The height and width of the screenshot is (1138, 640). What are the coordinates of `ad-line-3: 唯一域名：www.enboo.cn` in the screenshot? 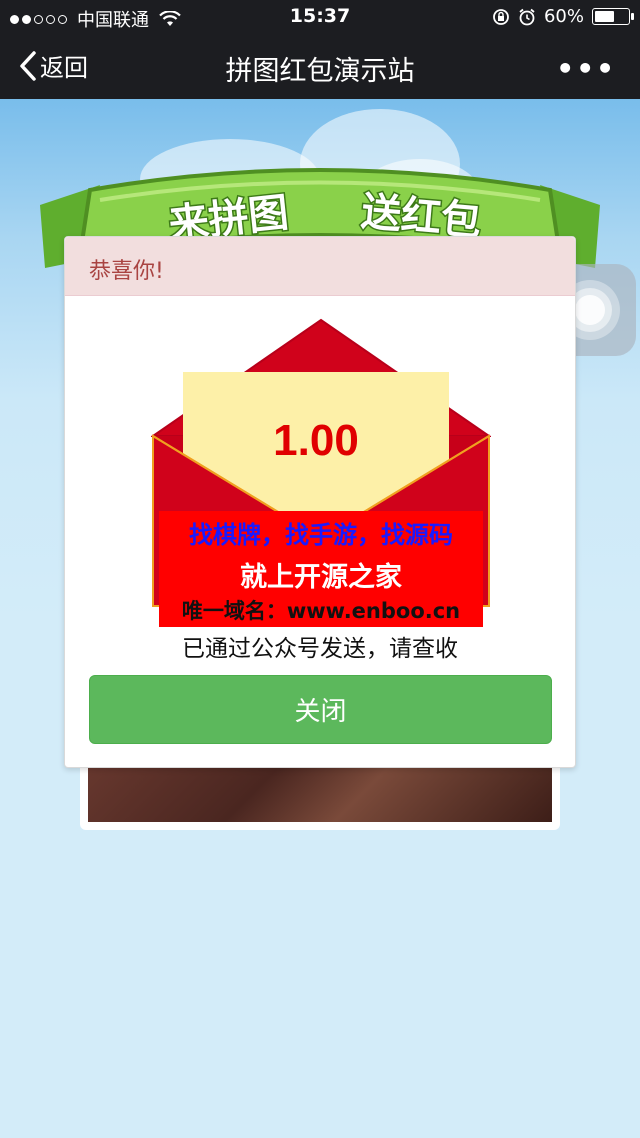 It's located at (321, 611).